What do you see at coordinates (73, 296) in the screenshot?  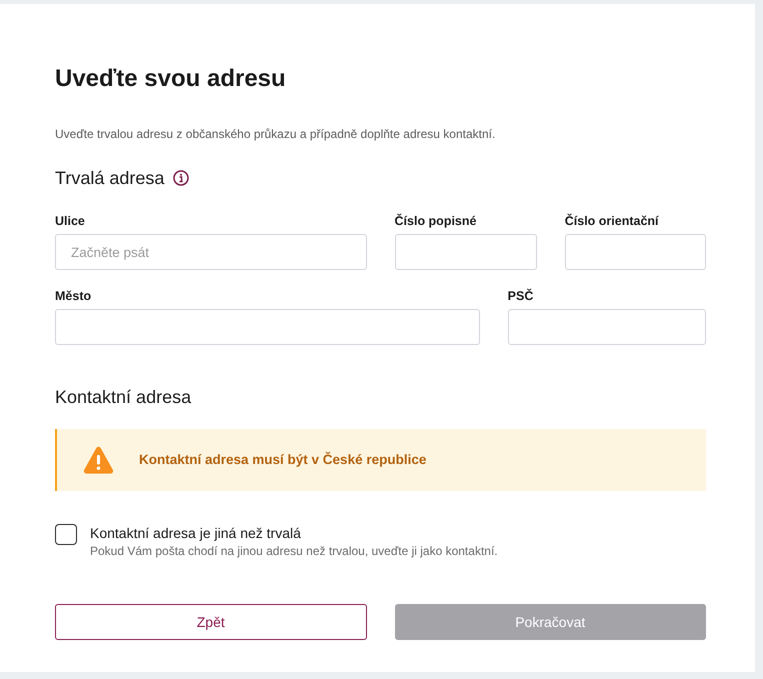 I see `field-label: Město` at bounding box center [73, 296].